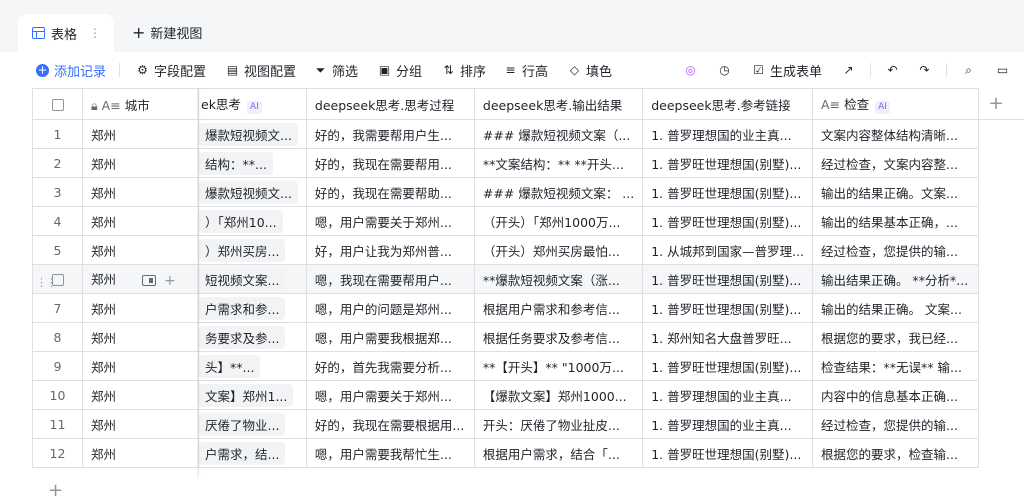 The height and width of the screenshot is (504, 1024). What do you see at coordinates (892, 70) in the screenshot?
I see `undo-button: ↶` at bounding box center [892, 70].